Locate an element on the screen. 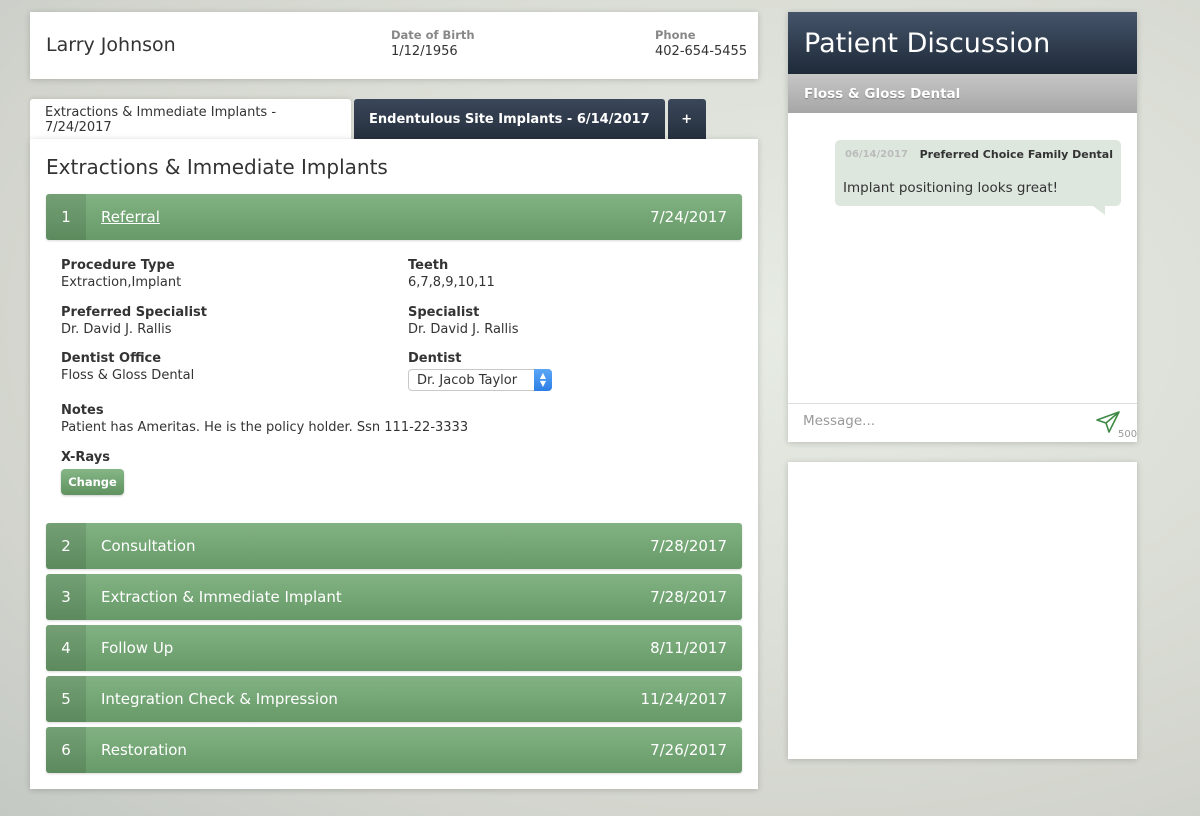 The image size is (1200, 816). phone-value: 402-654-5455 is located at coordinates (701, 51).